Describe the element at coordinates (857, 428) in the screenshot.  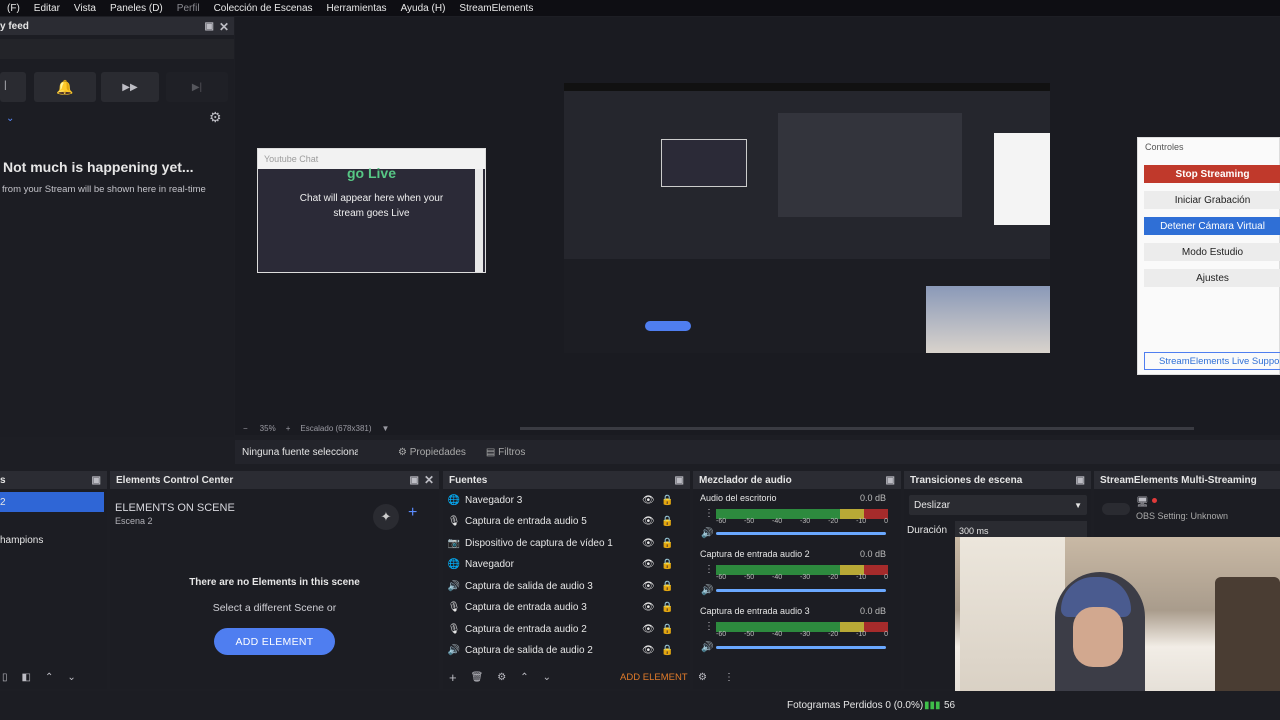
I see `horizontal-scrollbar` at that location.